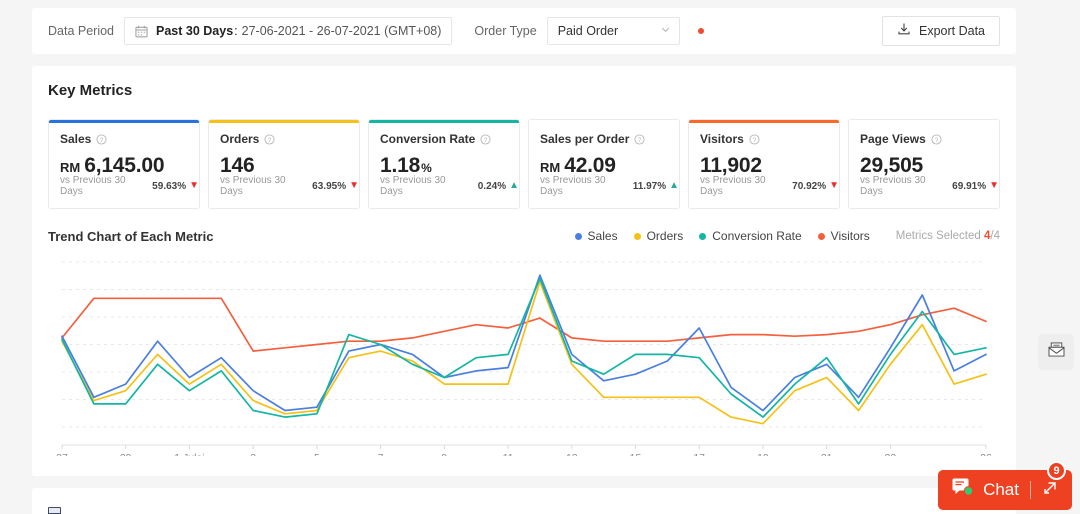 The width and height of the screenshot is (1080, 514). I want to click on message-side-tab, so click(1056, 352).